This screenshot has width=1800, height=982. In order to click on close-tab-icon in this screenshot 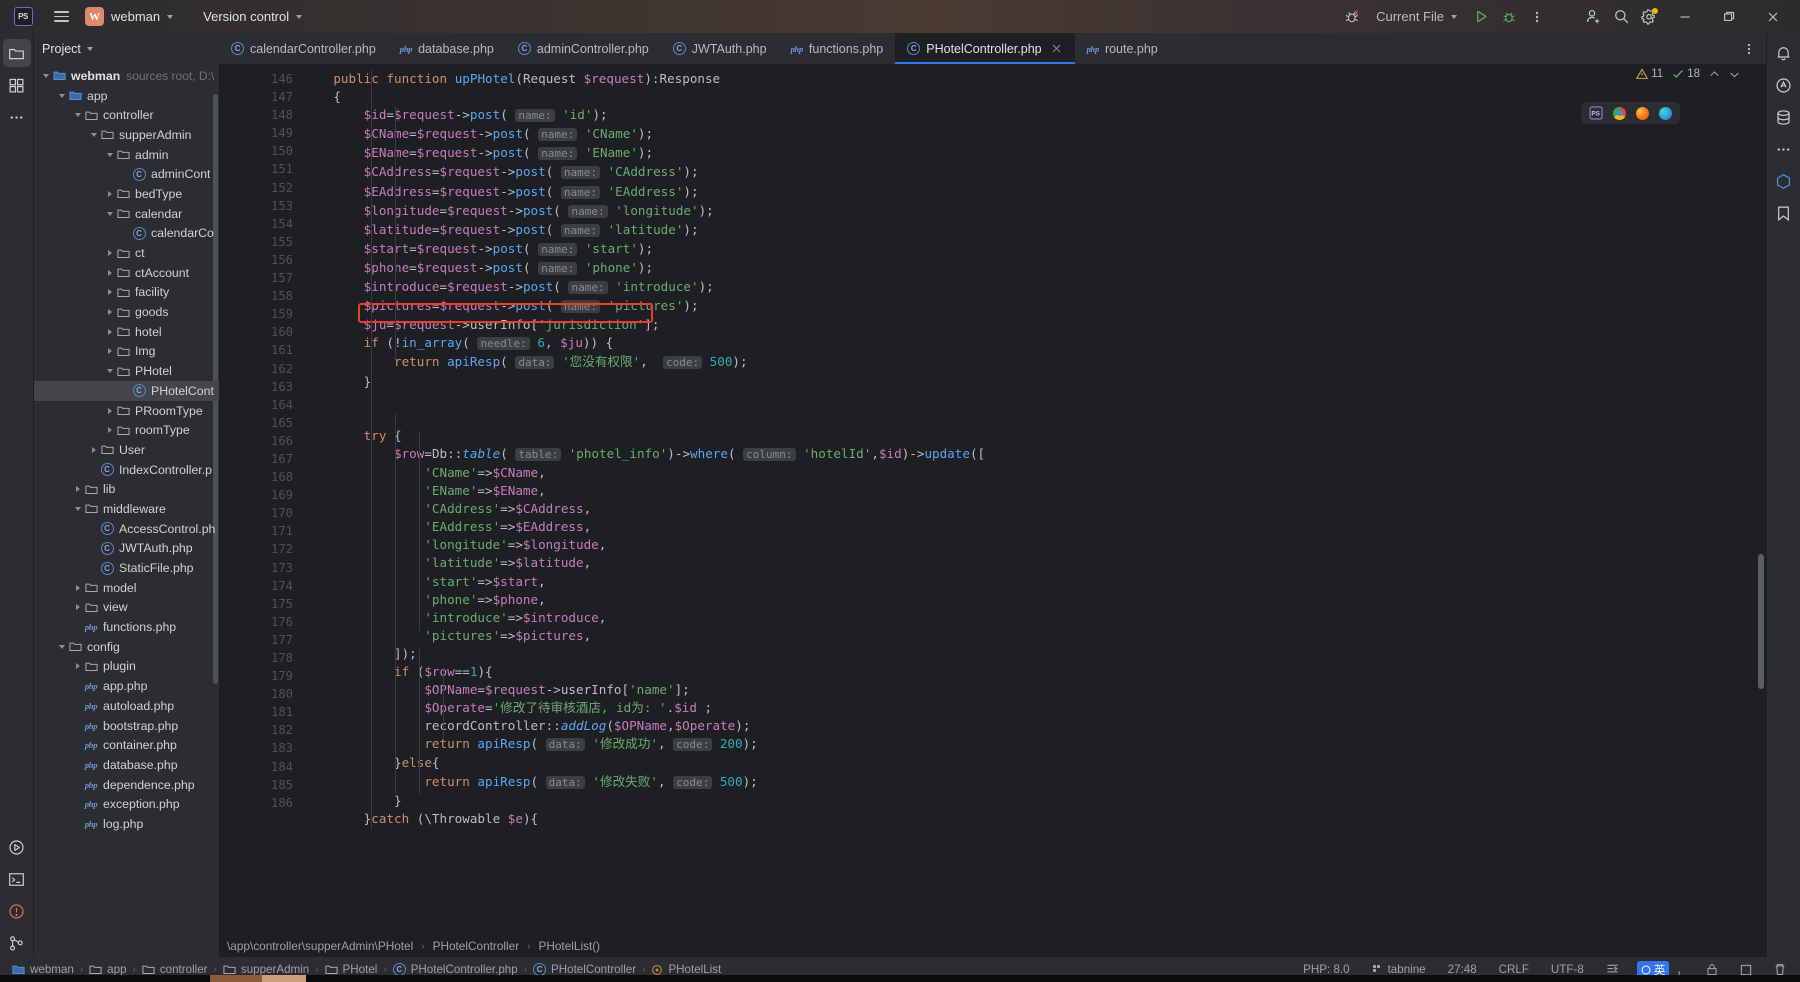, I will do `click(1056, 48)`.